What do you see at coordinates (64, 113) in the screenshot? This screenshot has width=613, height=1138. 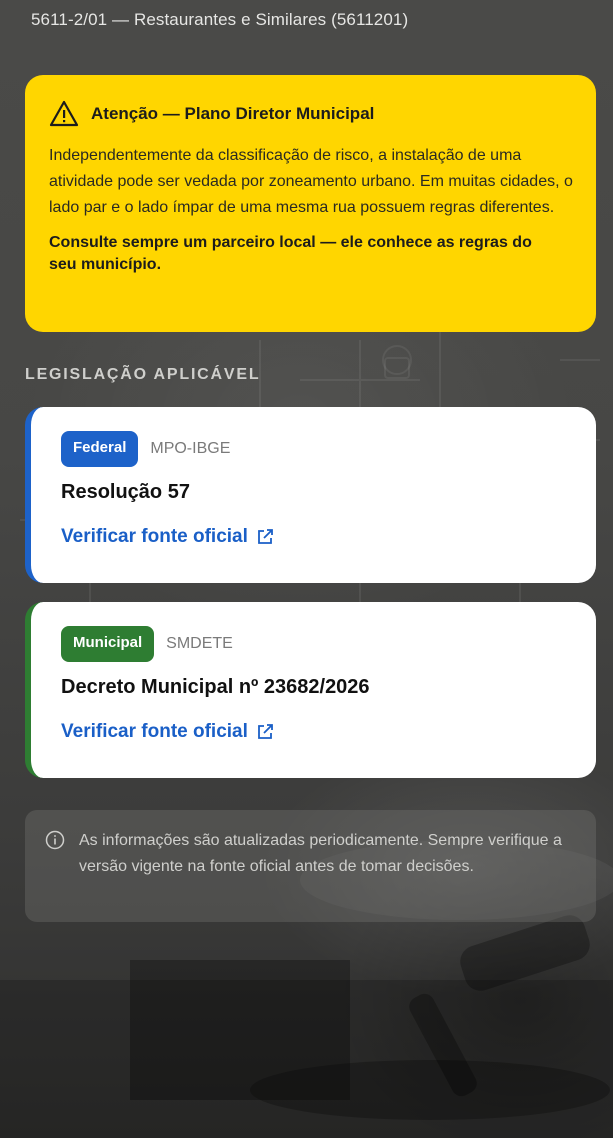 I see `warning-triangle-icon` at bounding box center [64, 113].